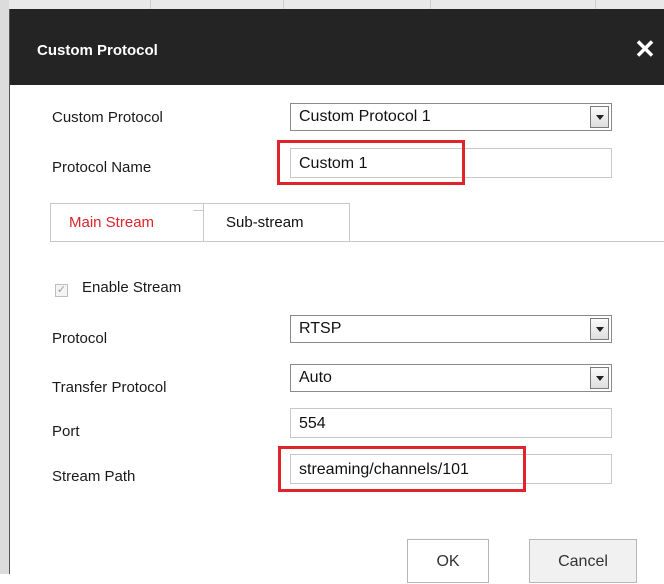  Describe the element at coordinates (384, 469) in the screenshot. I see `stream-path-value: streaming/channels/101` at that location.